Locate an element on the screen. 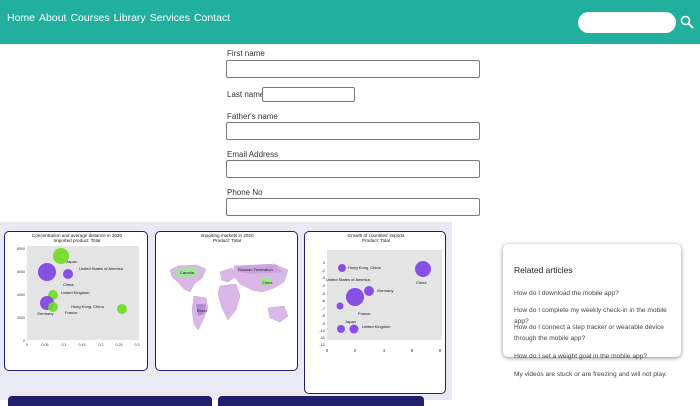 The width and height of the screenshot is (700, 406). fathers-name-label: Father's name is located at coordinates (252, 116).